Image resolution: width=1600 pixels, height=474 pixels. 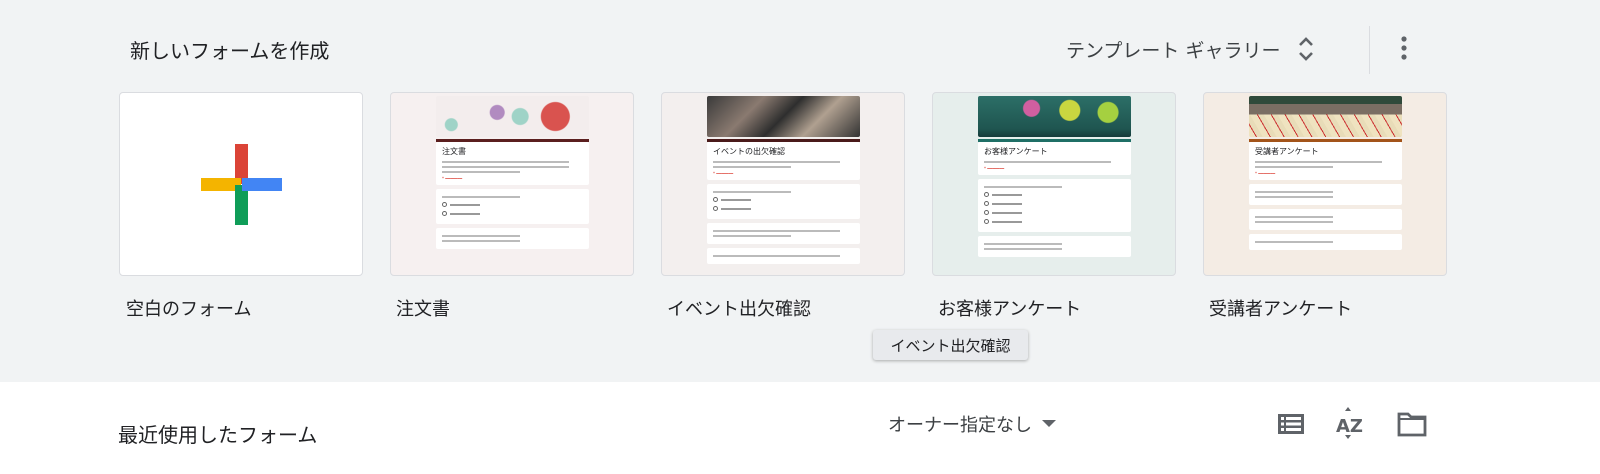 What do you see at coordinates (1281, 309) in the screenshot?
I see `template-label: 受講者アンケート` at bounding box center [1281, 309].